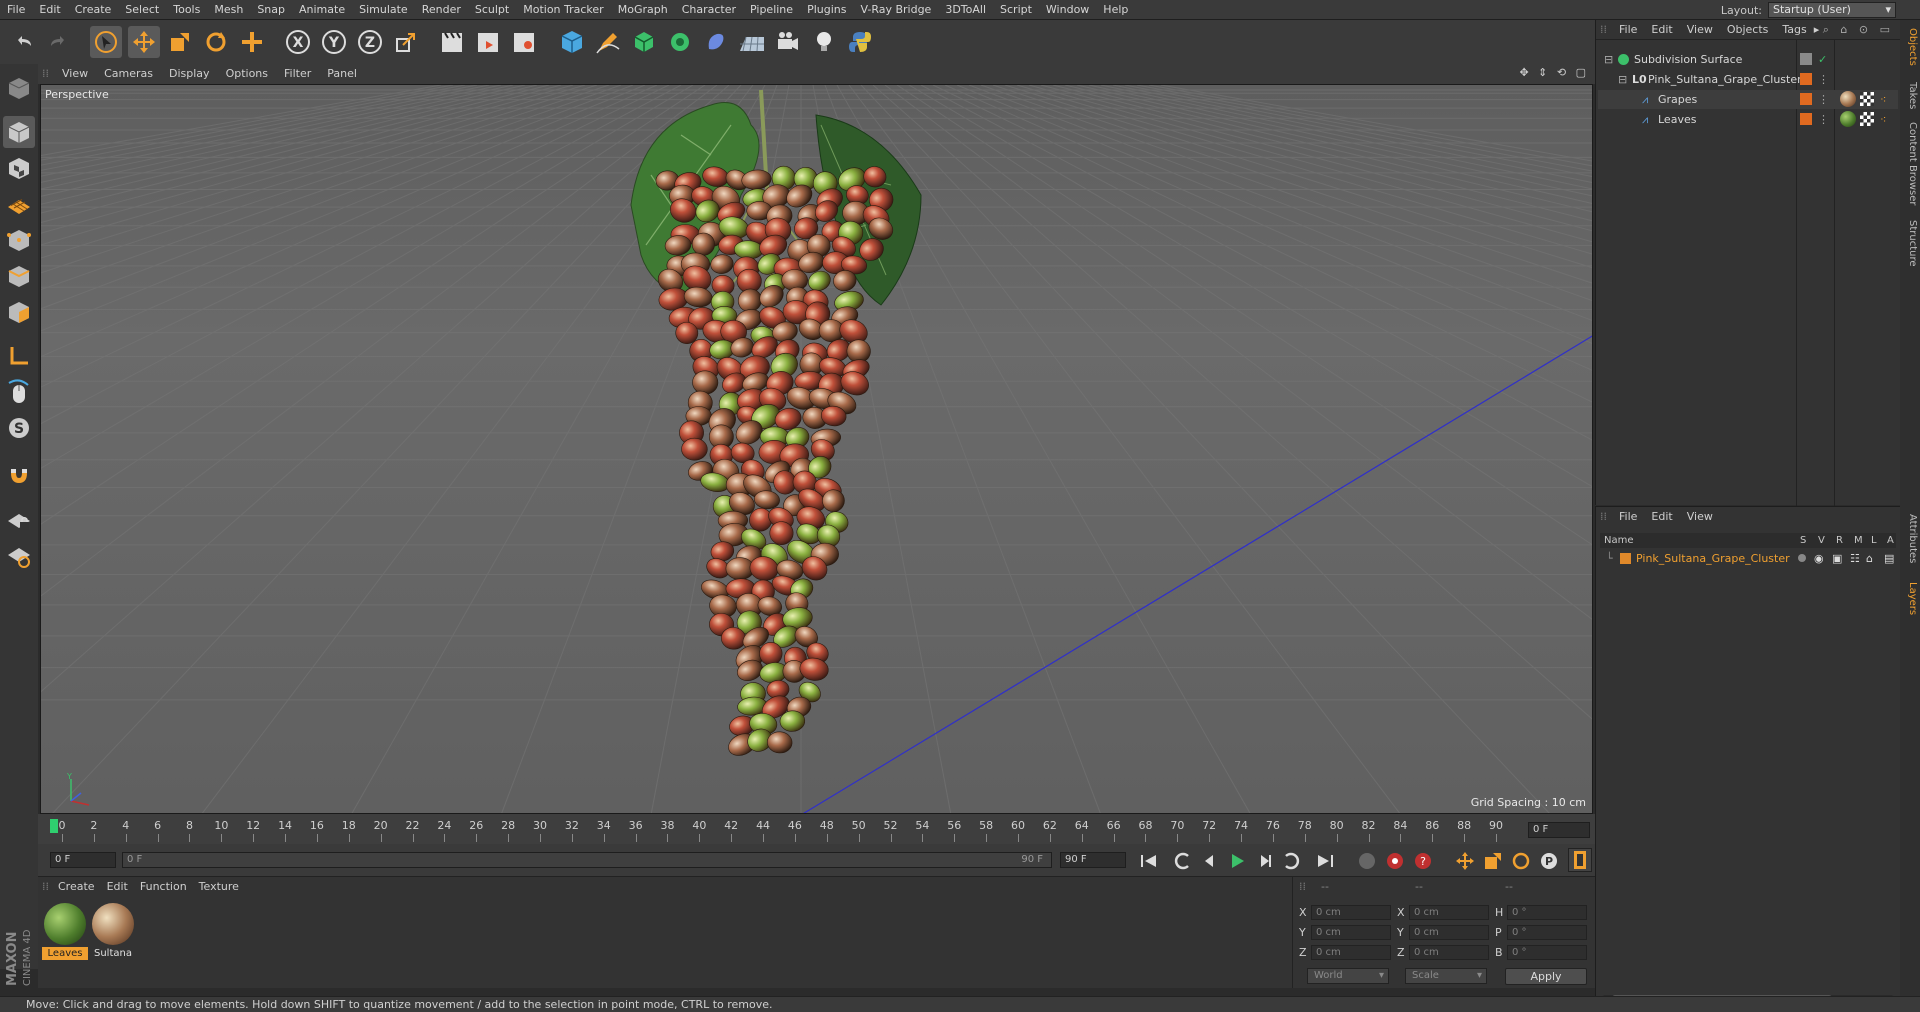  Describe the element at coordinates (1115, 9) in the screenshot. I see `menu-help: Help` at that location.